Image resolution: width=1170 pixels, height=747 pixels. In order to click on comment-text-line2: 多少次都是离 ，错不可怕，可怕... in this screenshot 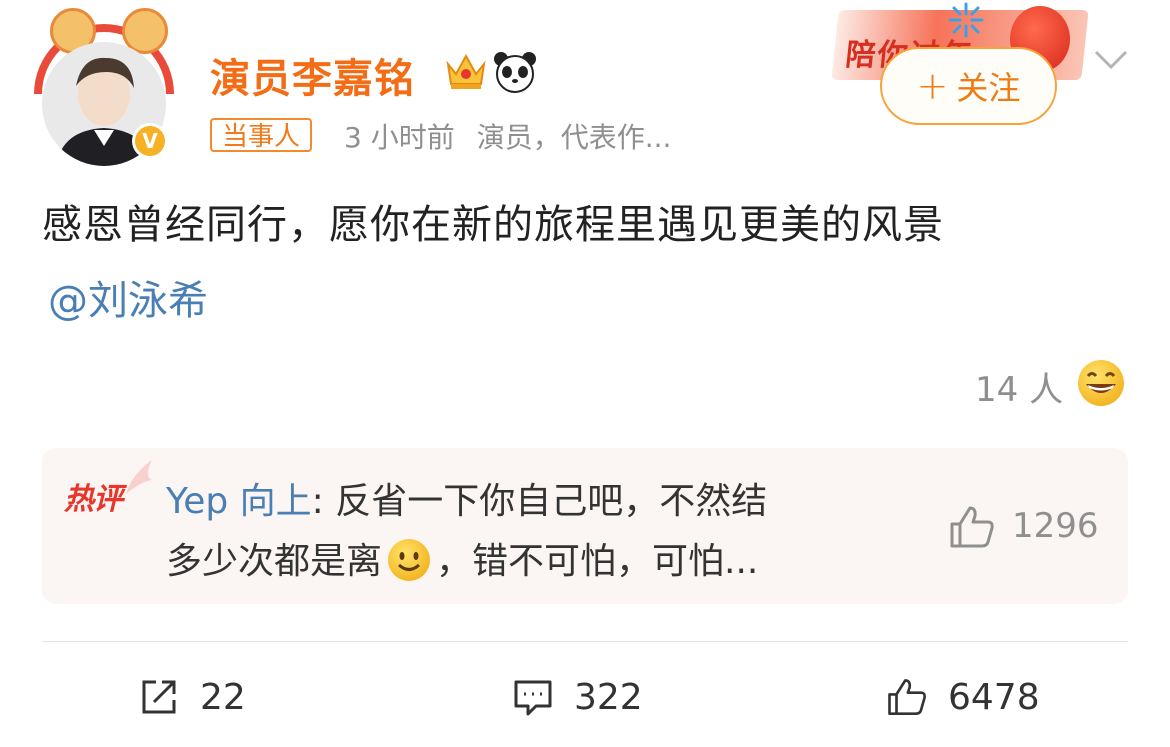, I will do `click(536, 562)`.